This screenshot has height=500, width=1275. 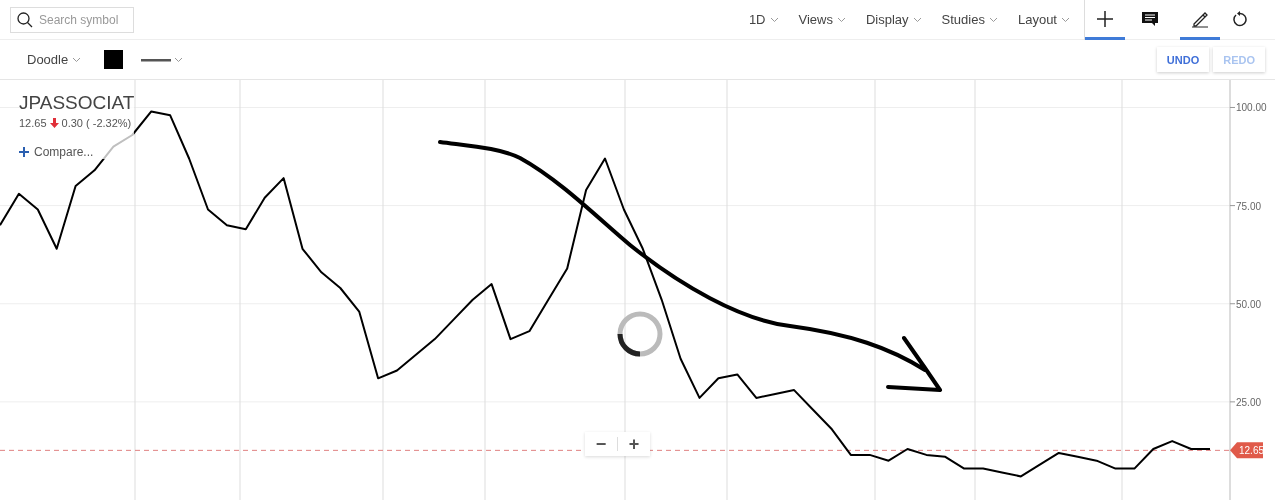 What do you see at coordinates (822, 19) in the screenshot?
I see `menu-dropdown: Views` at bounding box center [822, 19].